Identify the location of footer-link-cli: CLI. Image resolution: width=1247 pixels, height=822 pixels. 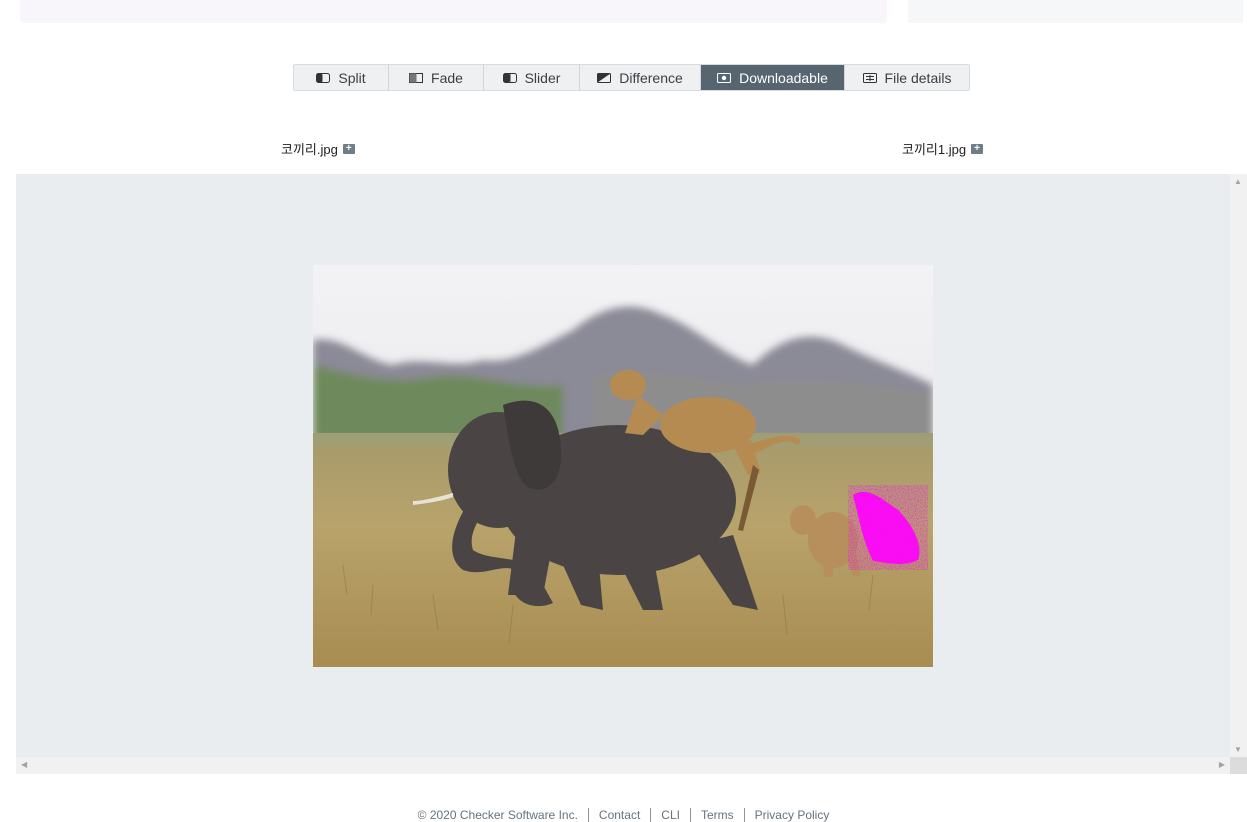
(670, 815).